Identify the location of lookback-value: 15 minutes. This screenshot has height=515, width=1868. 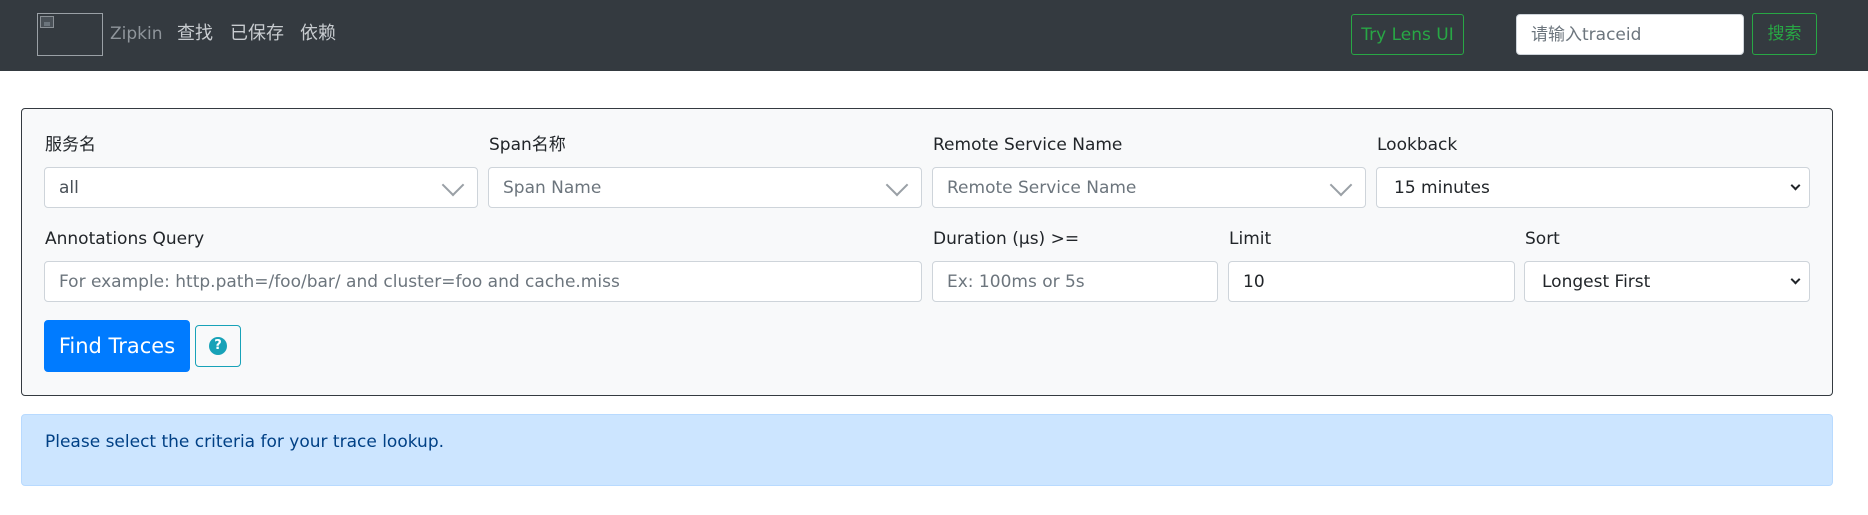
(1442, 187).